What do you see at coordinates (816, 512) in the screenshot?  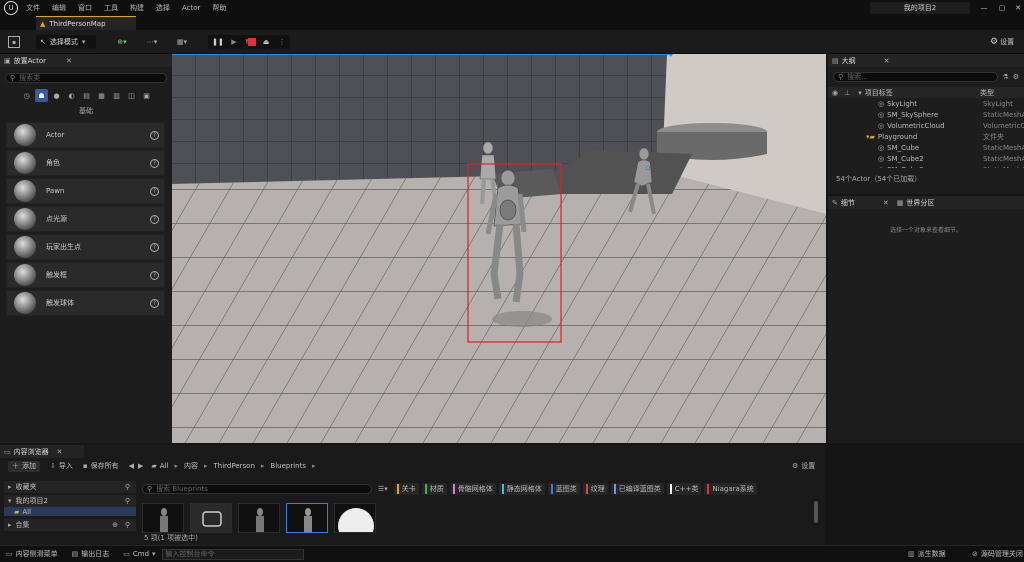 I see `asset-scrollbar` at bounding box center [816, 512].